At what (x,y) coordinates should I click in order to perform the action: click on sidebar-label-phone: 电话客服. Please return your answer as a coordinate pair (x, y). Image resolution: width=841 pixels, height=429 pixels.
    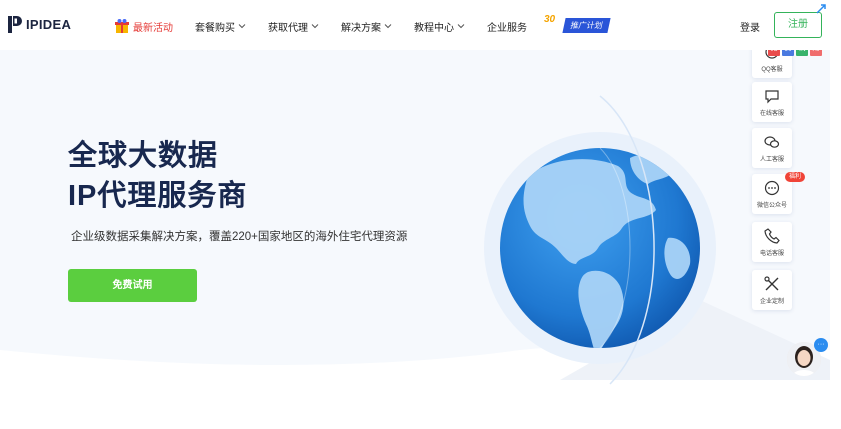
    Looking at the image, I should click on (771, 254).